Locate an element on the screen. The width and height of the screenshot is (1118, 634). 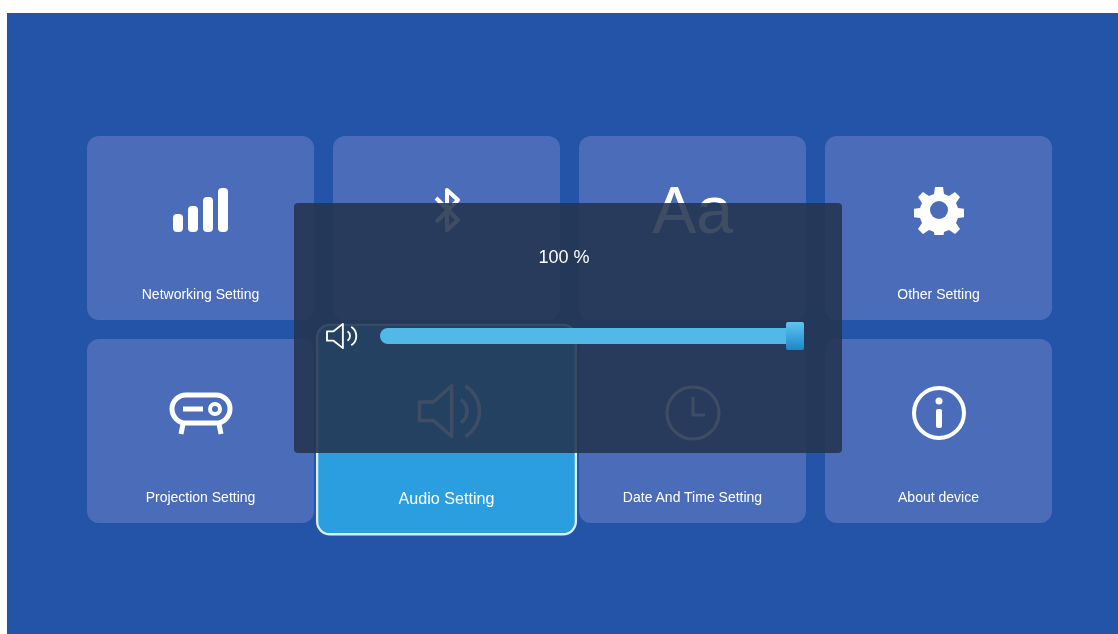
settings-tile: Other Setting is located at coordinates (938, 228).